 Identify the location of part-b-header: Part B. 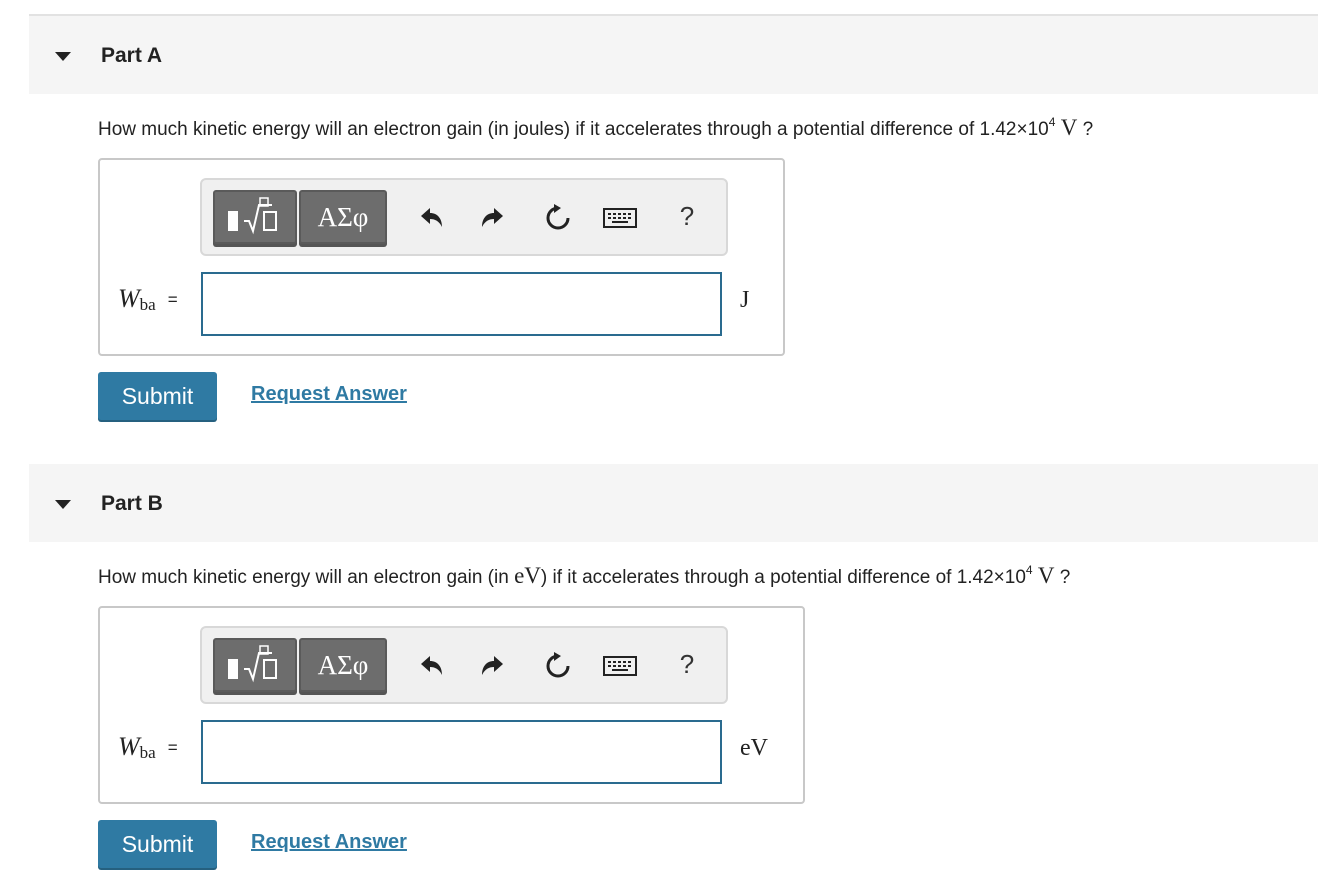
(673, 503).